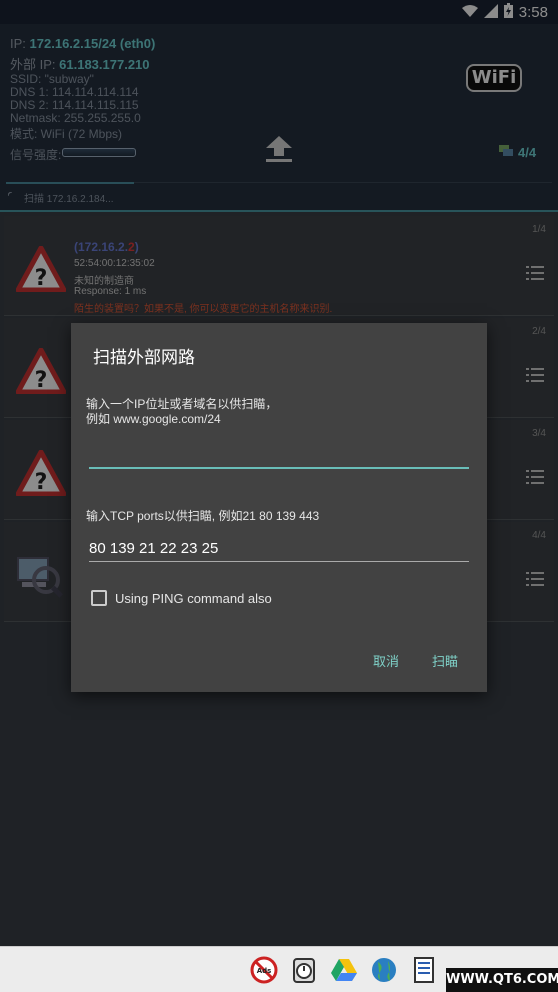 The height and width of the screenshot is (992, 558). What do you see at coordinates (279, 549) in the screenshot?
I see `ports-input` at bounding box center [279, 549].